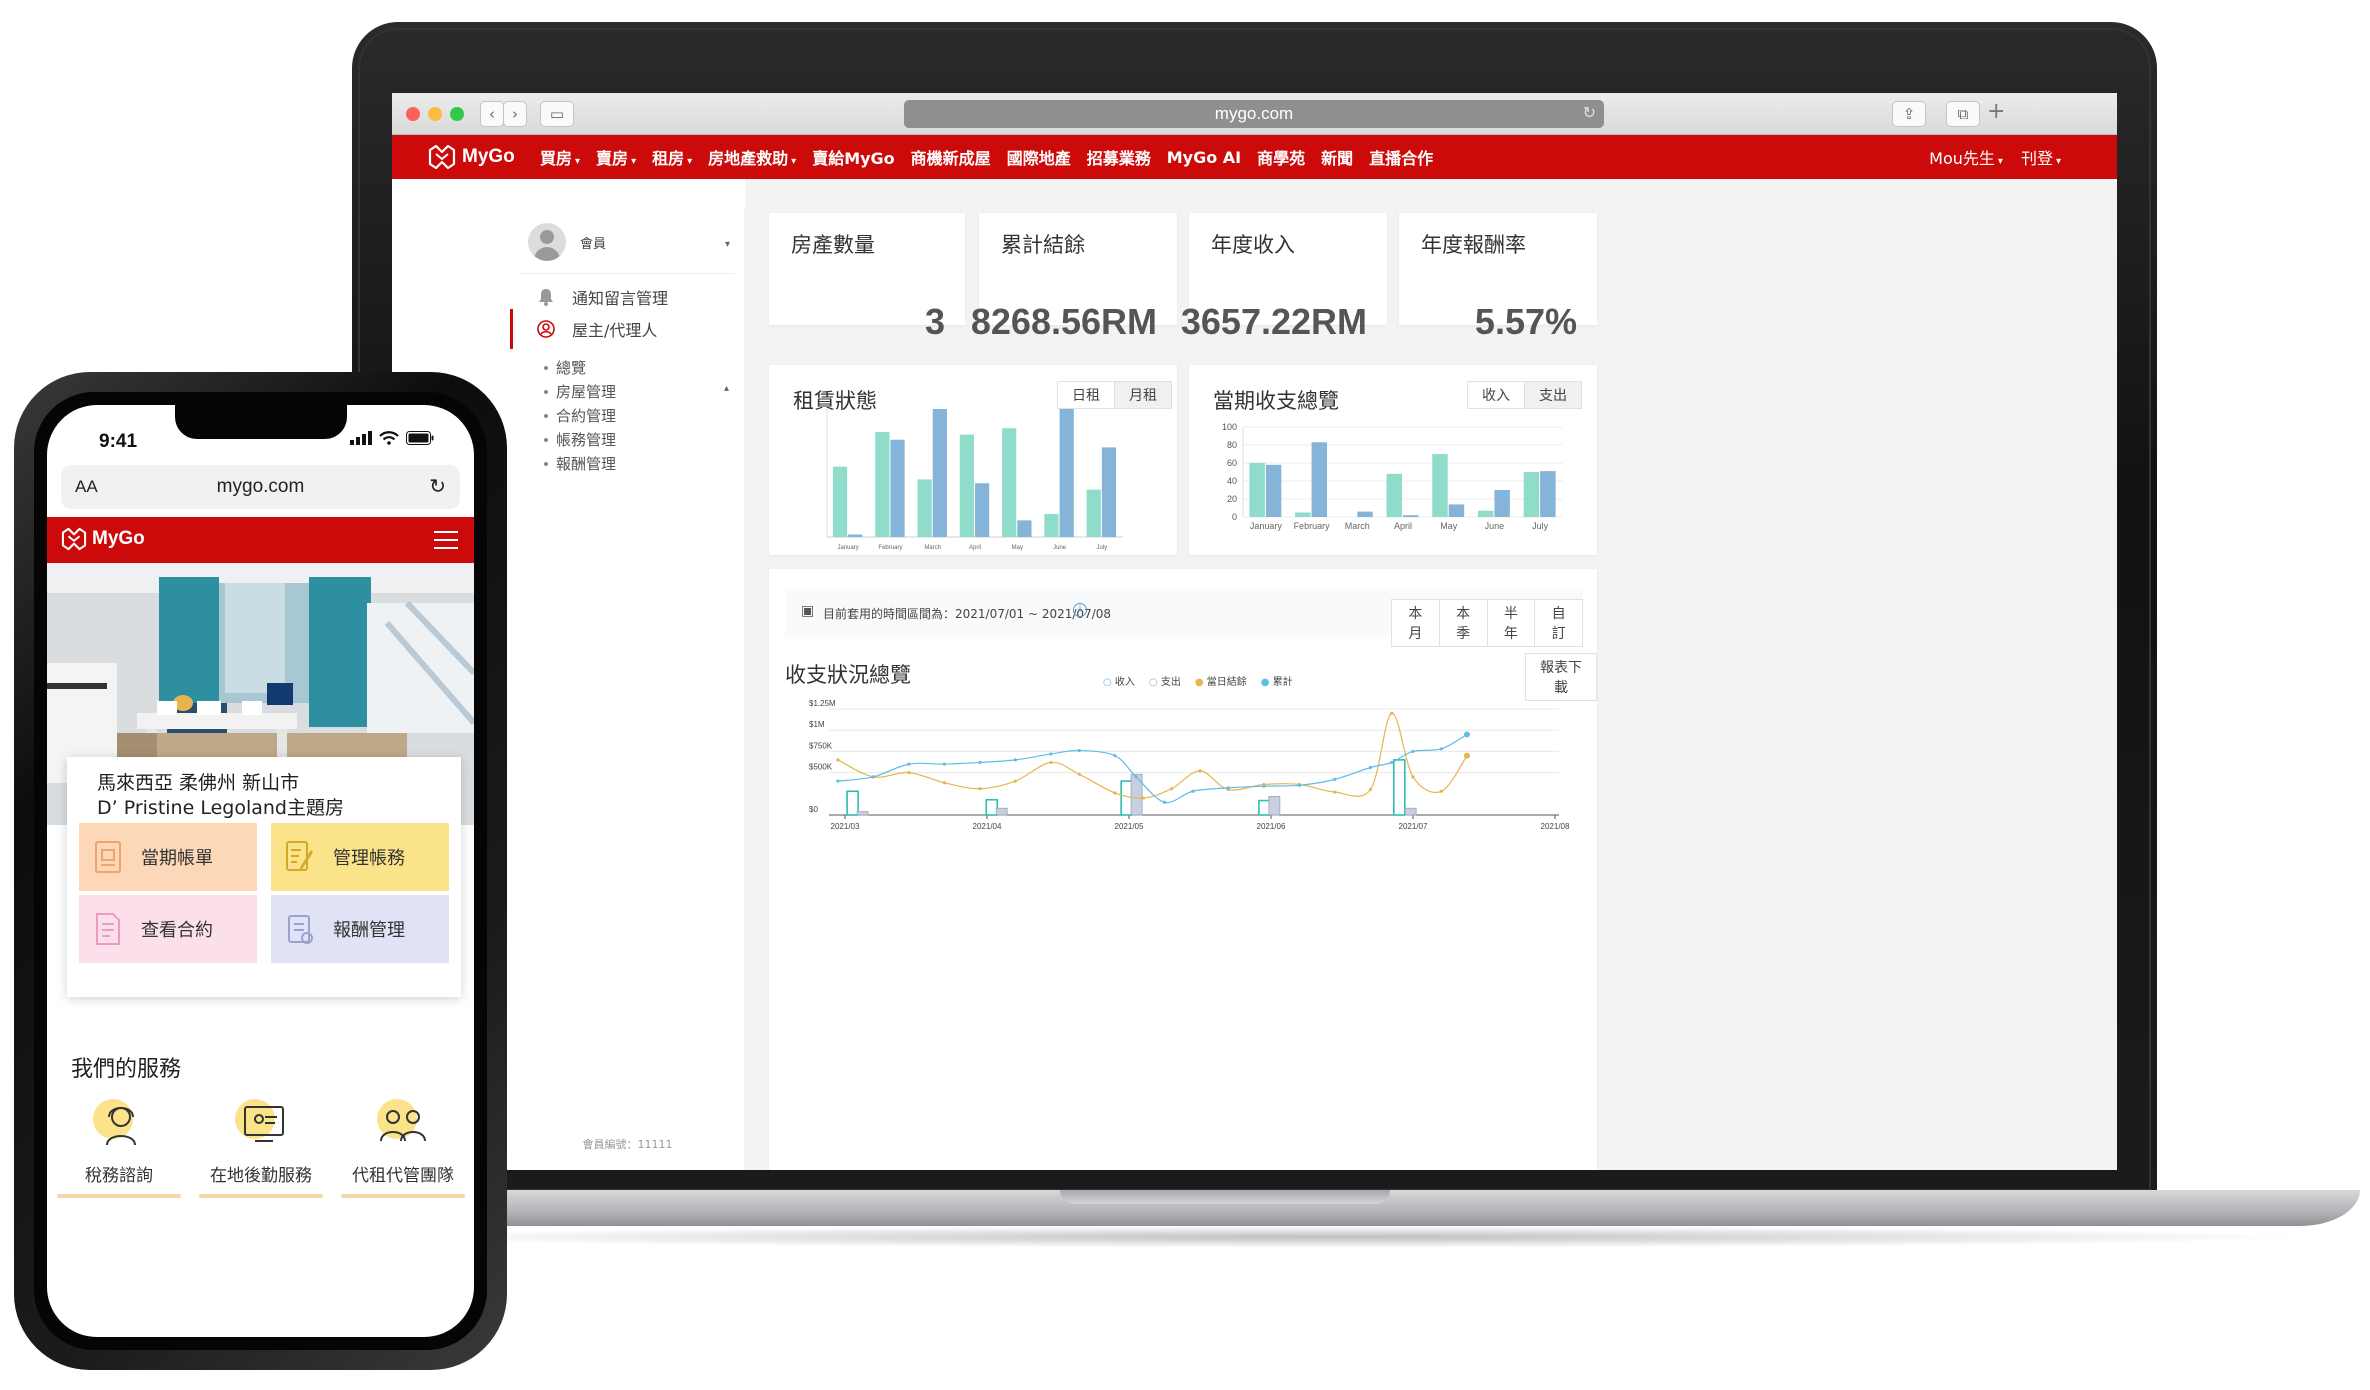  What do you see at coordinates (1281, 157) in the screenshot?
I see `nav-item-9: 商學苑` at bounding box center [1281, 157].